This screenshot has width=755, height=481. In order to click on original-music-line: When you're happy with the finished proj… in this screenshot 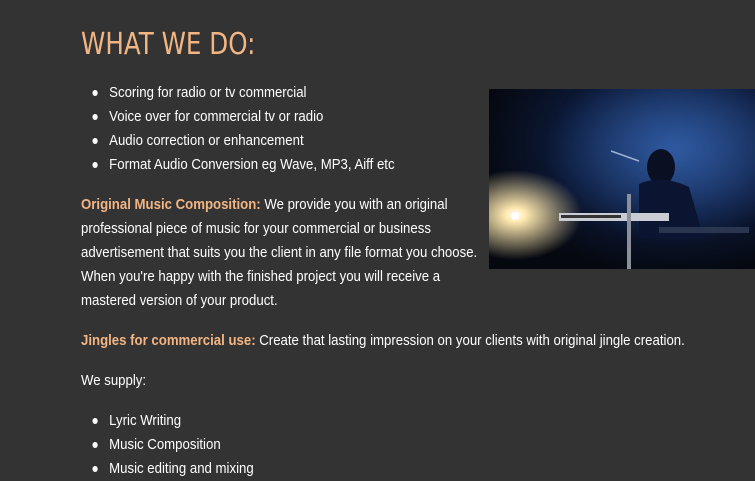, I will do `click(261, 276)`.